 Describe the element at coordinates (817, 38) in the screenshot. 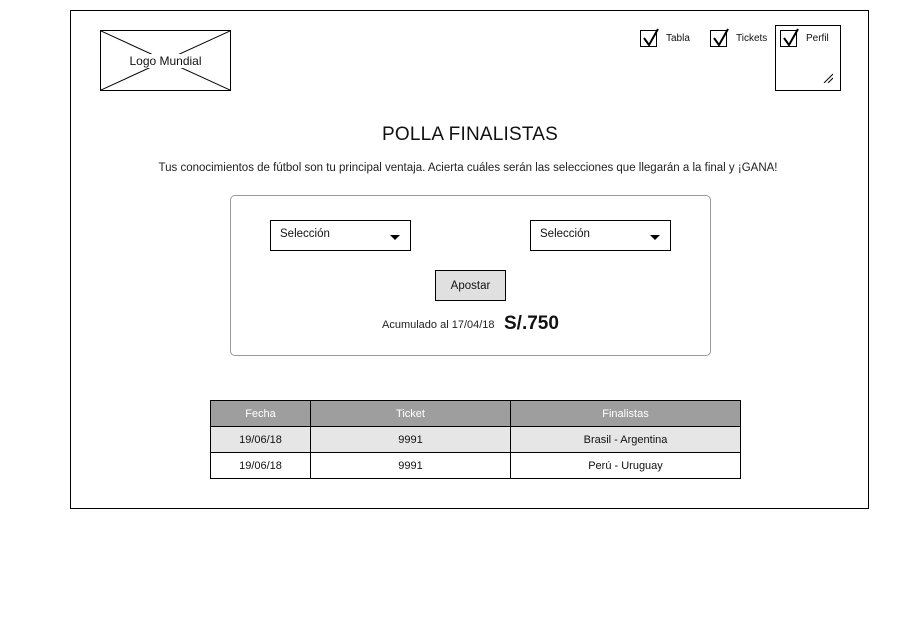

I see `nav-perfil-label: Perfil` at that location.